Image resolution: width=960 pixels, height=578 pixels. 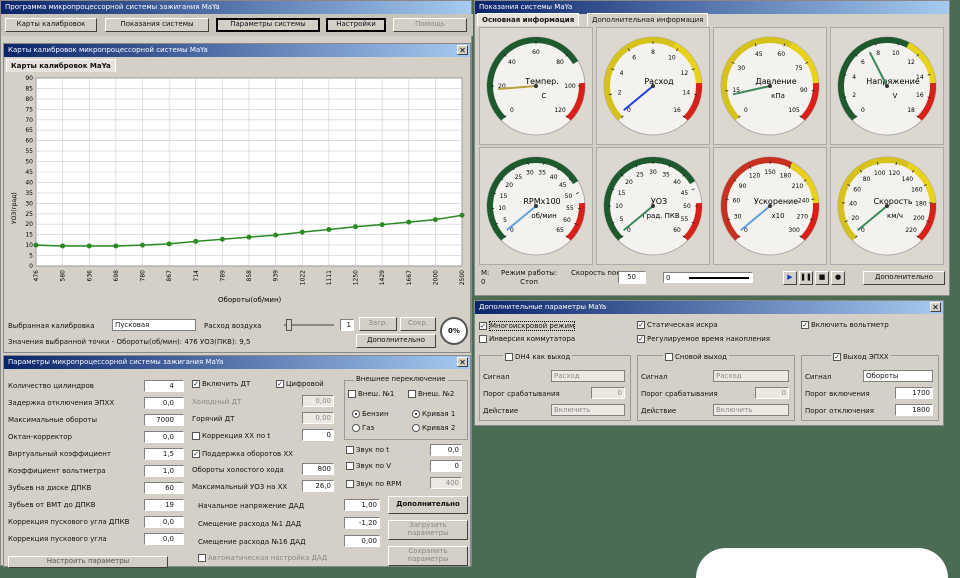 I want to click on enable-dt-check: ✓Включить ДТ, so click(x=221, y=384).